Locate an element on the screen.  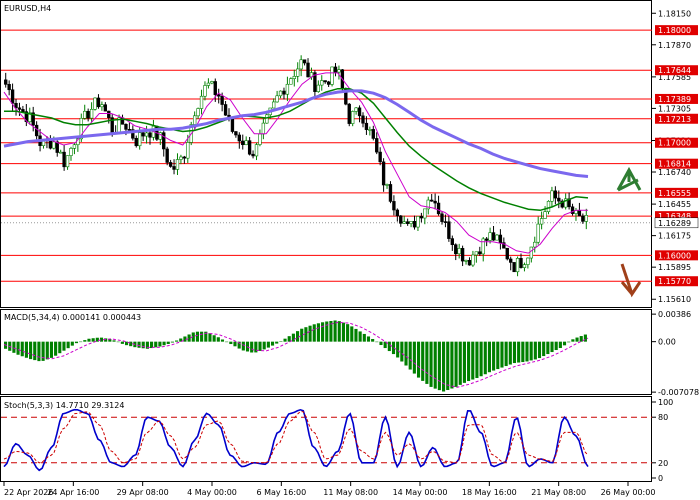
x-tick-label: 26 May 00:00 is located at coordinates (628, 492).